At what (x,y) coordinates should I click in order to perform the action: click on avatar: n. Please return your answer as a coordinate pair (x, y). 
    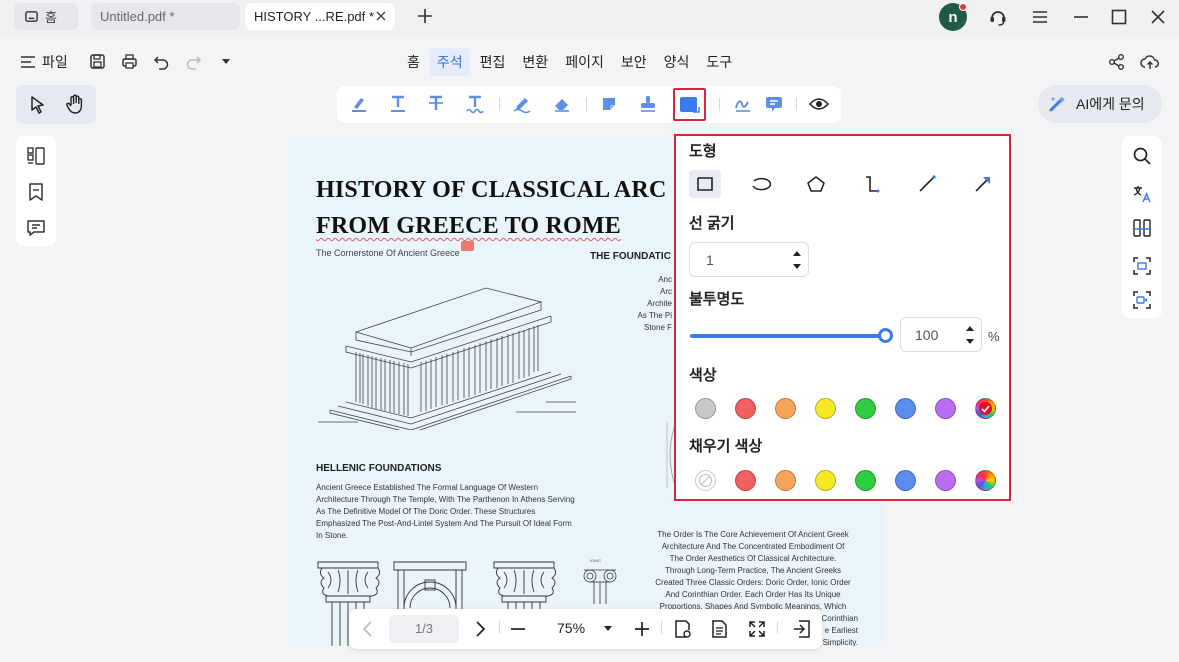
    Looking at the image, I should click on (953, 17).